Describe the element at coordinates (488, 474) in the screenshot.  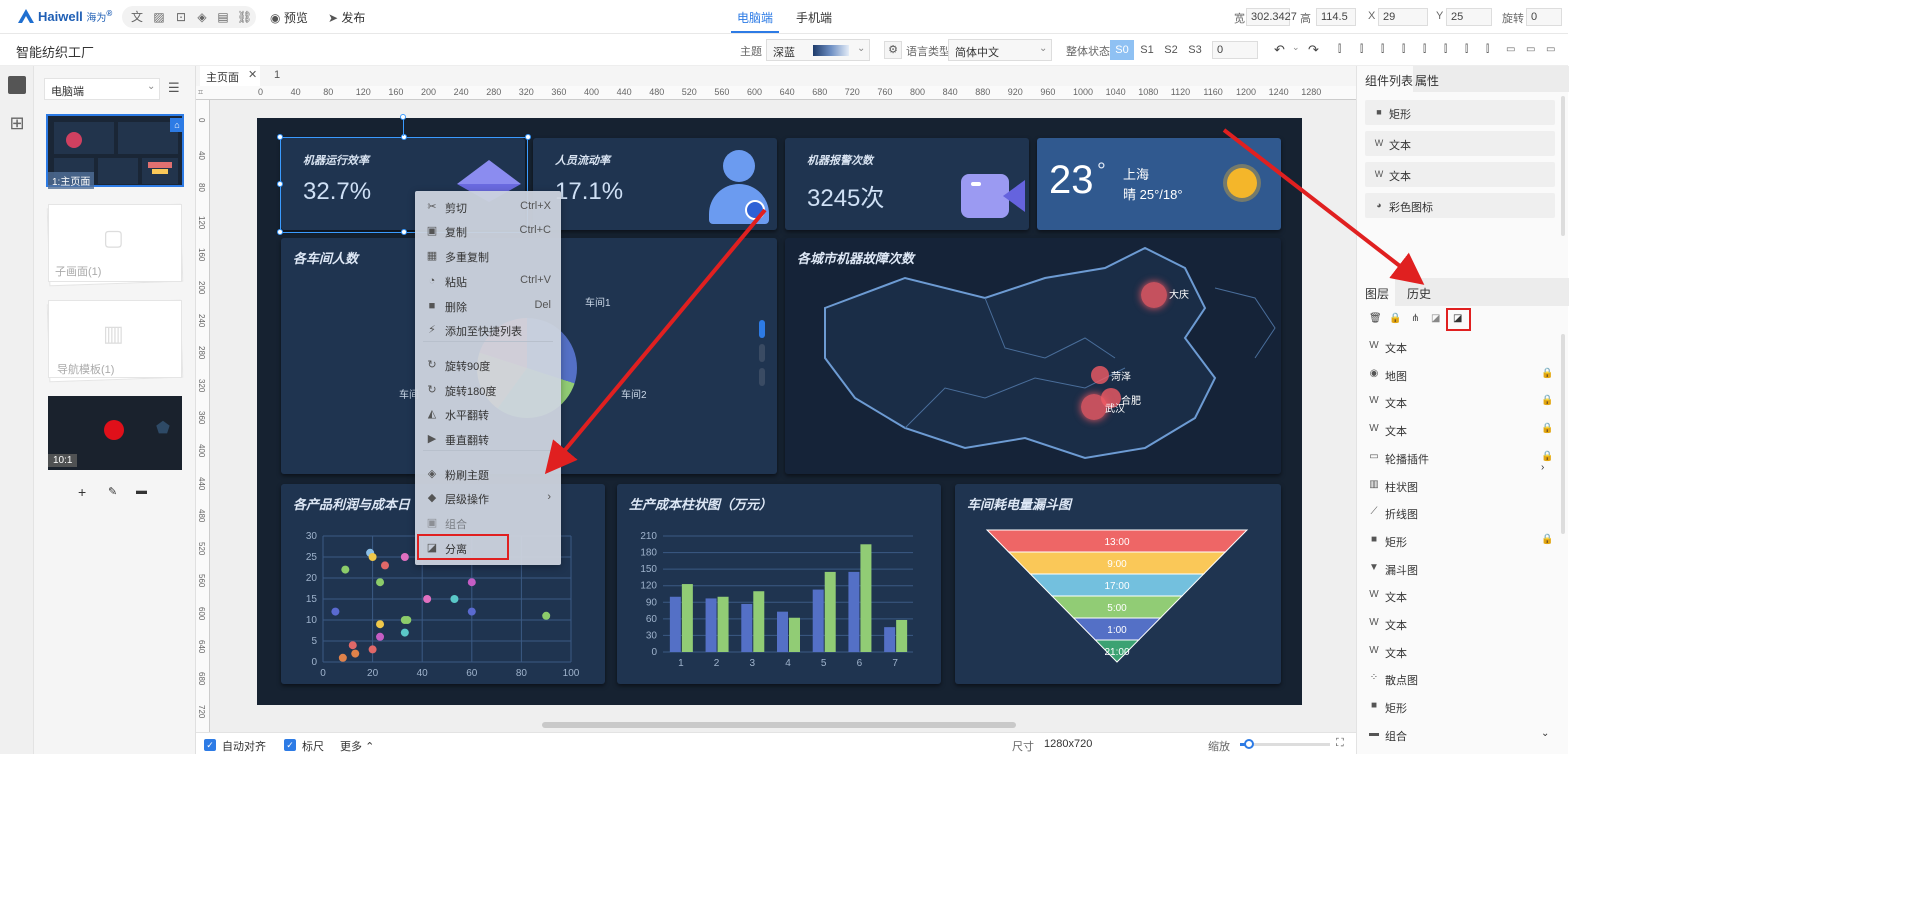
I see `menu-item-brush: ◈ 粉刷主题` at that location.